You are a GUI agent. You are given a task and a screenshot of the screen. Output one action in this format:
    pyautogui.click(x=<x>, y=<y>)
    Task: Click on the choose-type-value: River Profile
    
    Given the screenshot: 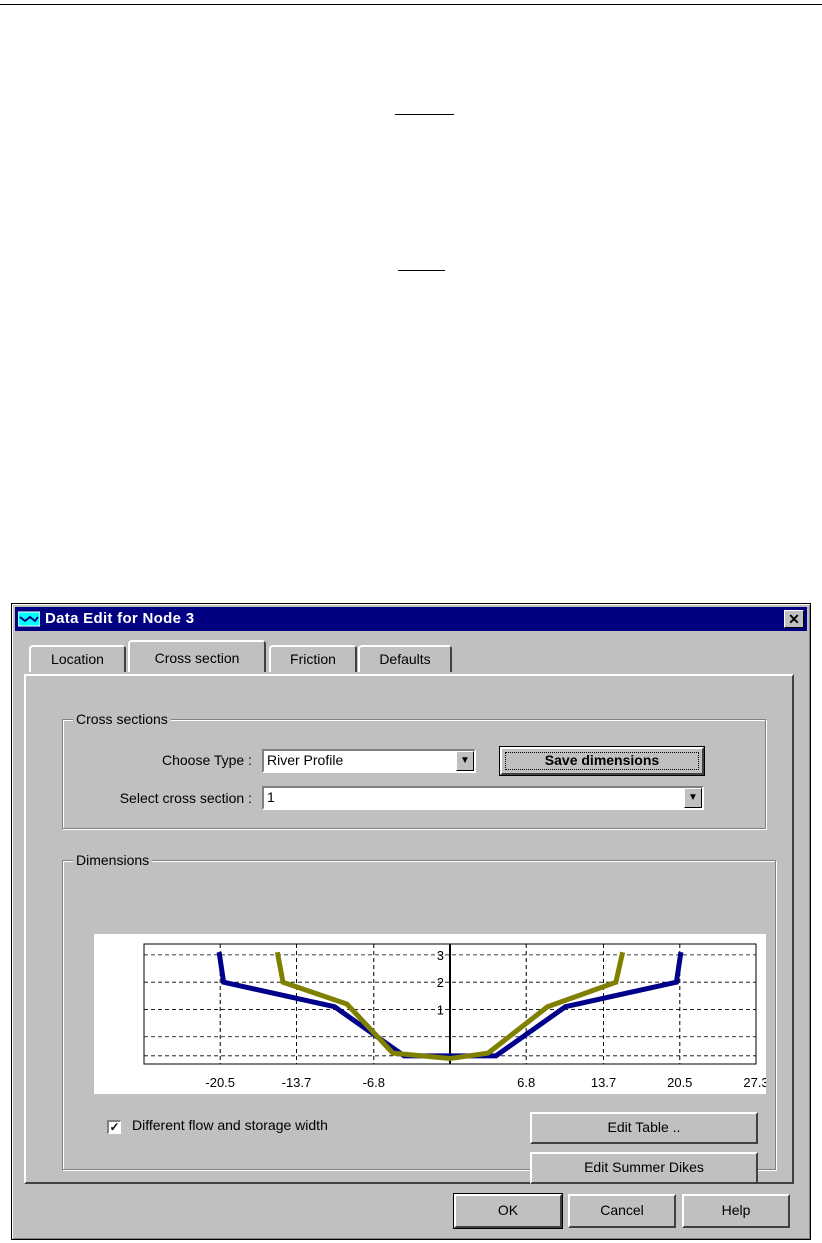 What is the action you would take?
    pyautogui.click(x=305, y=760)
    